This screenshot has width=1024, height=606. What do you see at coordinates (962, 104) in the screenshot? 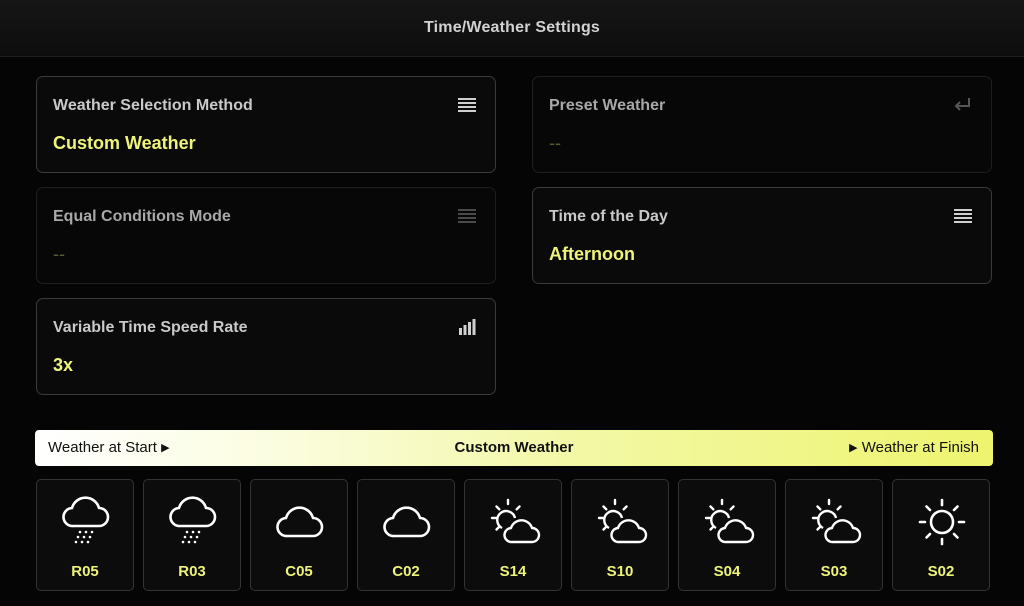
I see `enter-icon` at bounding box center [962, 104].